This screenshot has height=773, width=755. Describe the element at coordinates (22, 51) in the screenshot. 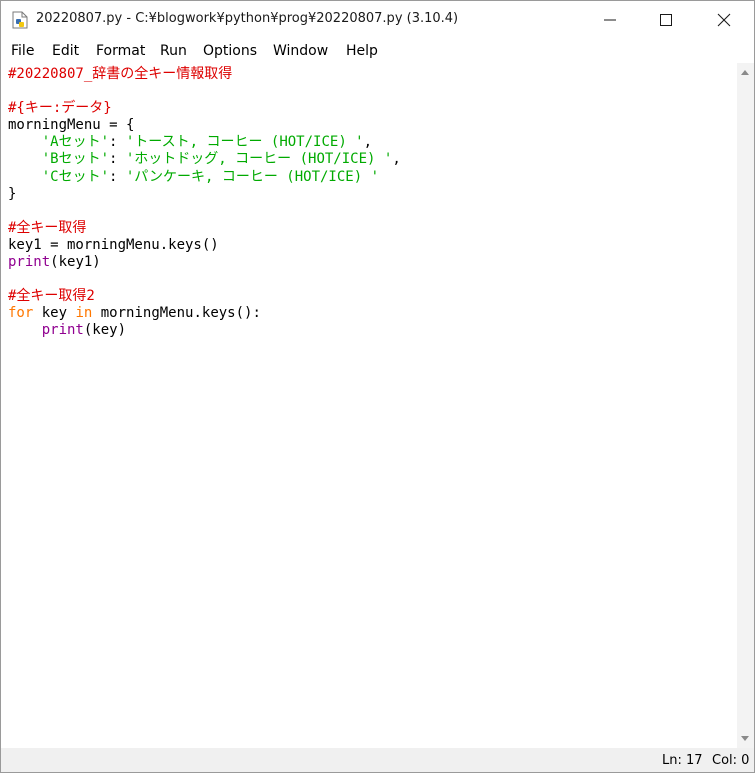

I see `menu-file: File` at that location.